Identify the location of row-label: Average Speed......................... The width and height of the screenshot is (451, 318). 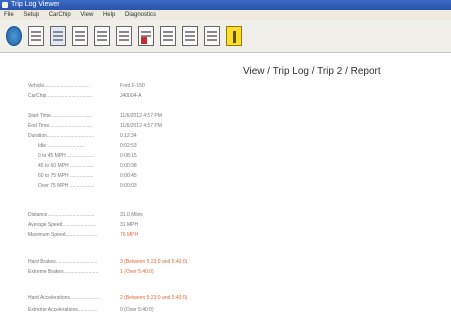
(62, 225).